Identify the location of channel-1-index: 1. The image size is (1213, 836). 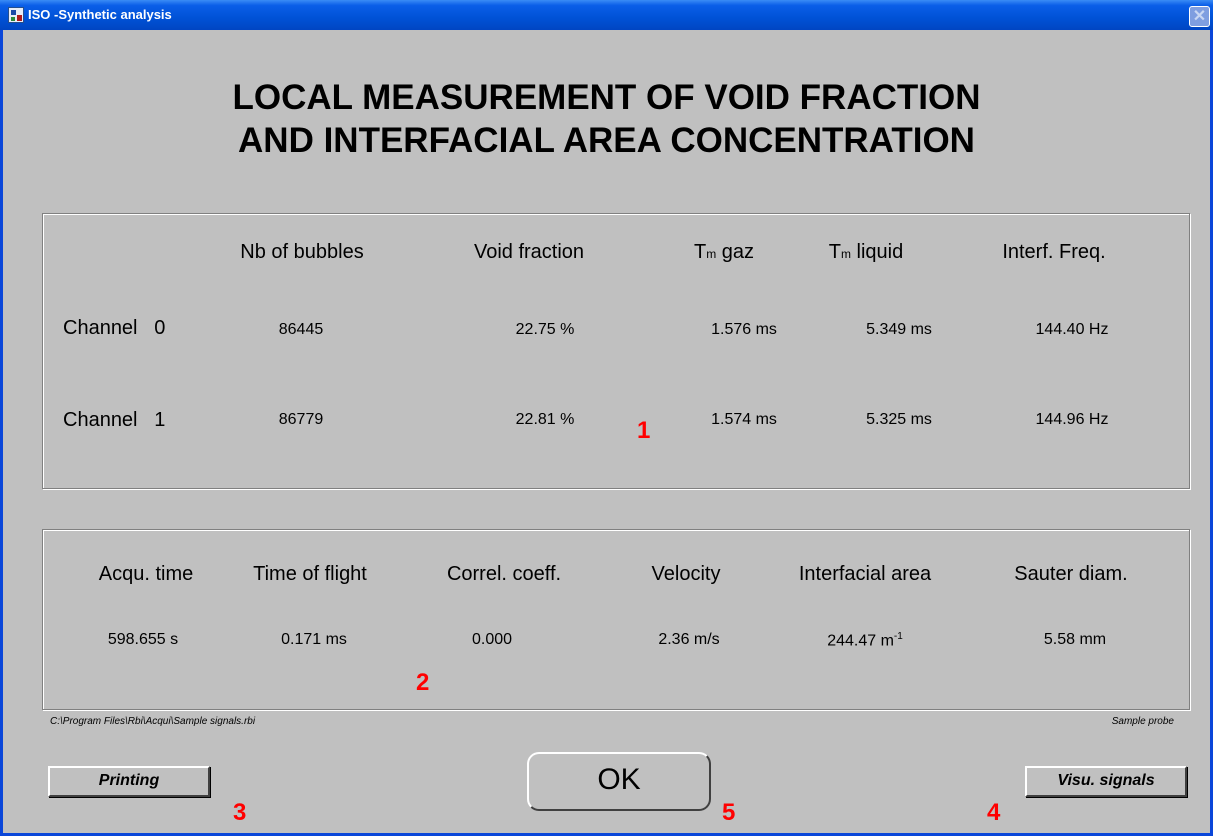
(160, 420).